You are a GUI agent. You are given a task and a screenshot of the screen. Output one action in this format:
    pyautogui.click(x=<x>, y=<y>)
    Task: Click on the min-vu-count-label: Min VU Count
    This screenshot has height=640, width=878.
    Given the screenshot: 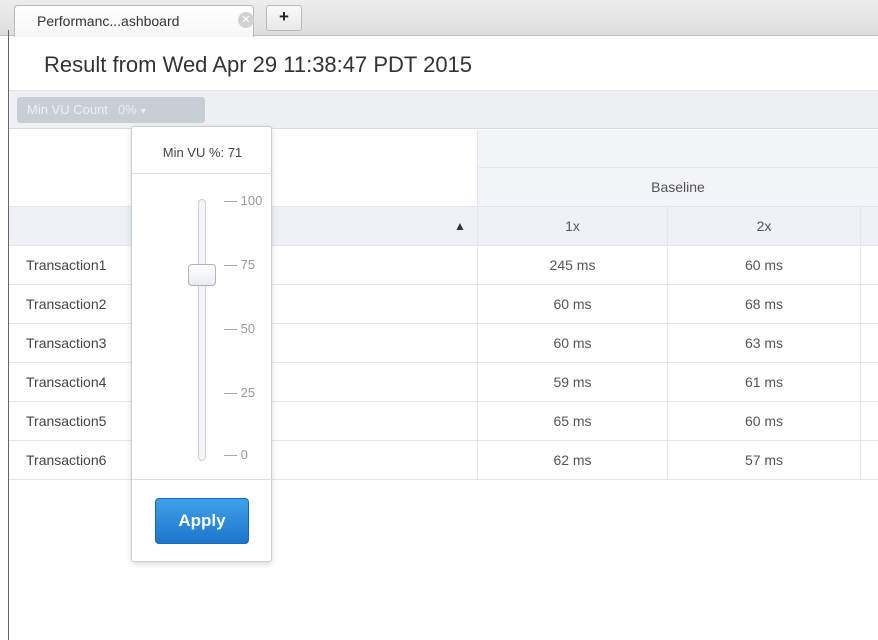 What is the action you would take?
    pyautogui.click(x=67, y=109)
    